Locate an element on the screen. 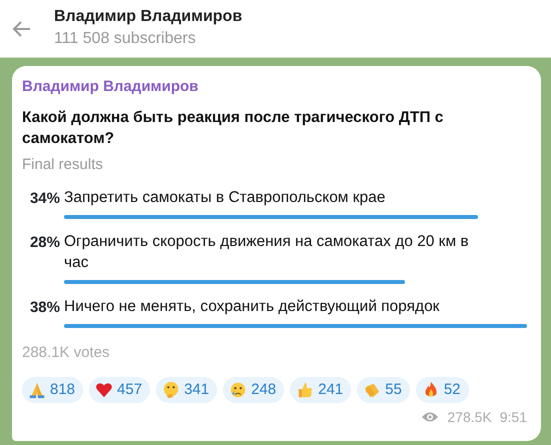 This screenshot has height=445, width=551. message-time: 9:51 is located at coordinates (513, 417).